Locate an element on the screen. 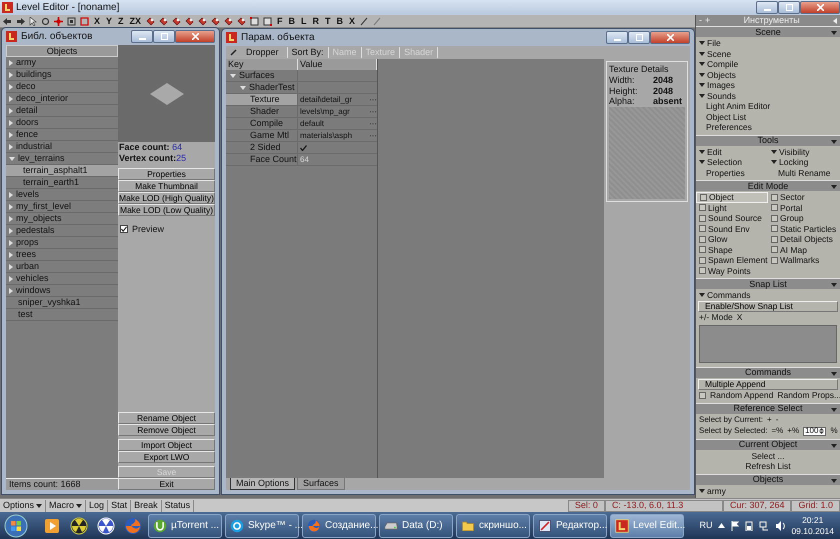 The height and width of the screenshot is (539, 840). submenu-item: Edit is located at coordinates (732, 151).